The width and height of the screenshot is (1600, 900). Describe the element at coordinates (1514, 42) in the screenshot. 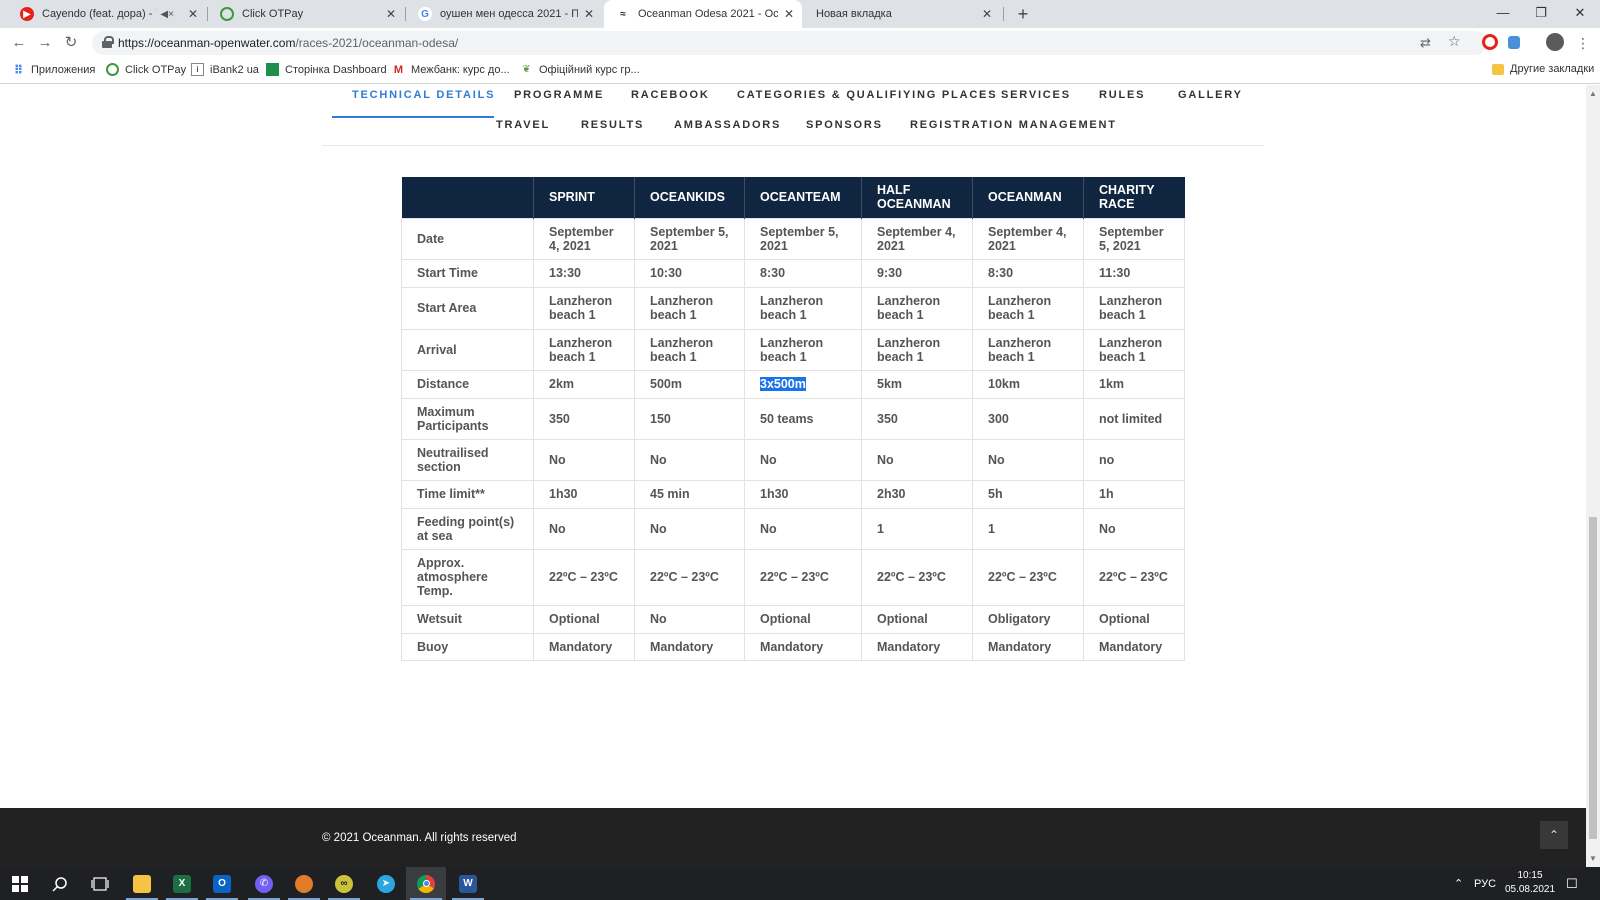

I see `shield-extension-icon` at that location.